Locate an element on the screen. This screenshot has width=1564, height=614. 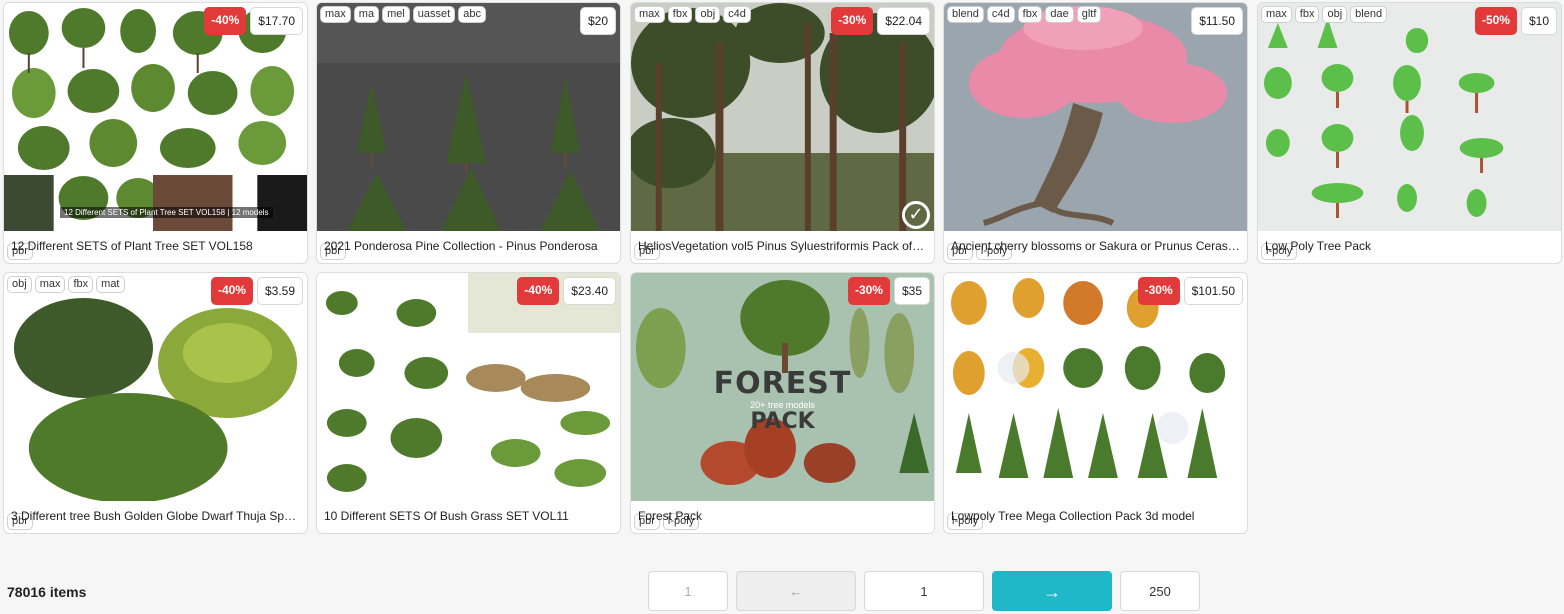
price-badge: $20 is located at coordinates (597, 21).